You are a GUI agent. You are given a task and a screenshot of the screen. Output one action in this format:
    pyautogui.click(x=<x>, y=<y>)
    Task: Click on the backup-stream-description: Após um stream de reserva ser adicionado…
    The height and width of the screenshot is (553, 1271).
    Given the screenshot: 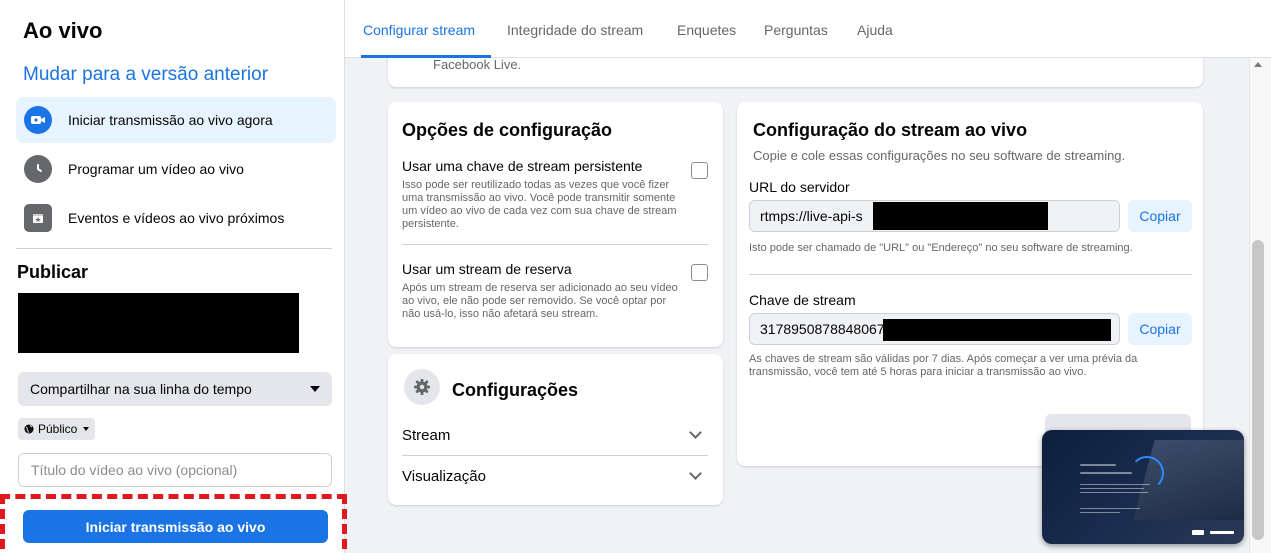 What is the action you would take?
    pyautogui.click(x=540, y=301)
    